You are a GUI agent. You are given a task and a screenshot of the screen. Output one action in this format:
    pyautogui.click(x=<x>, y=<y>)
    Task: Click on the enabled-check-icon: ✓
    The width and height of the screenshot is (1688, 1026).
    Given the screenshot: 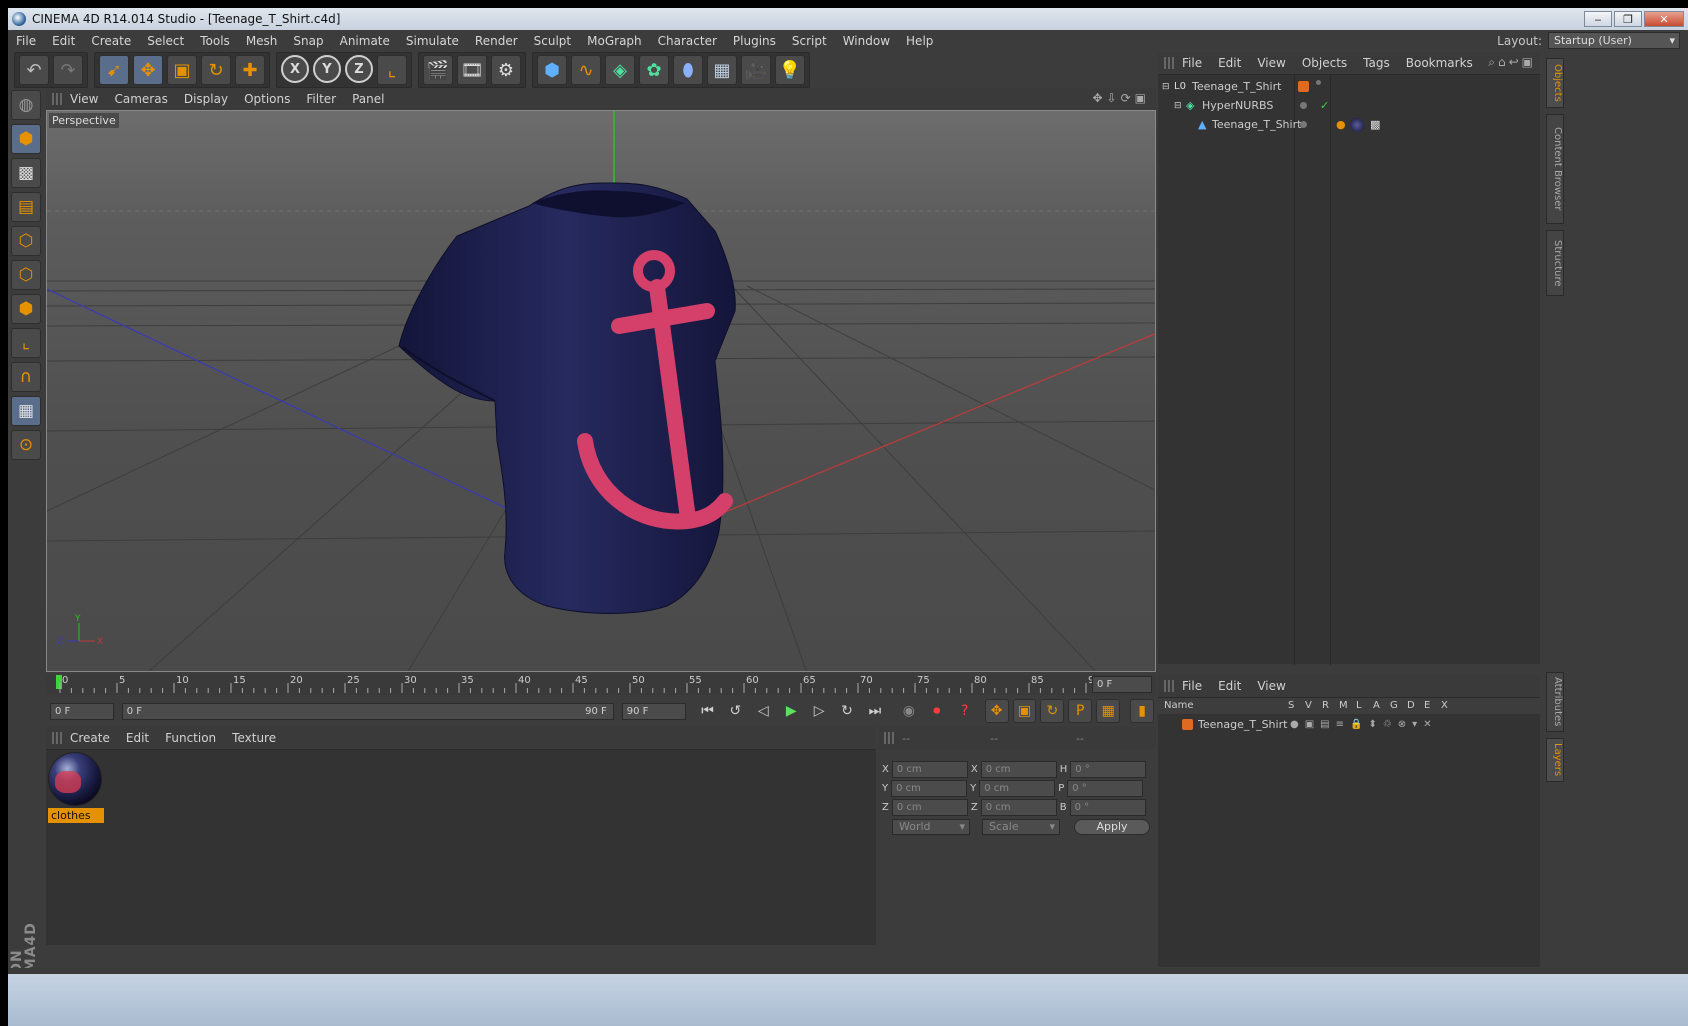 What is the action you would take?
    pyautogui.click(x=1324, y=105)
    